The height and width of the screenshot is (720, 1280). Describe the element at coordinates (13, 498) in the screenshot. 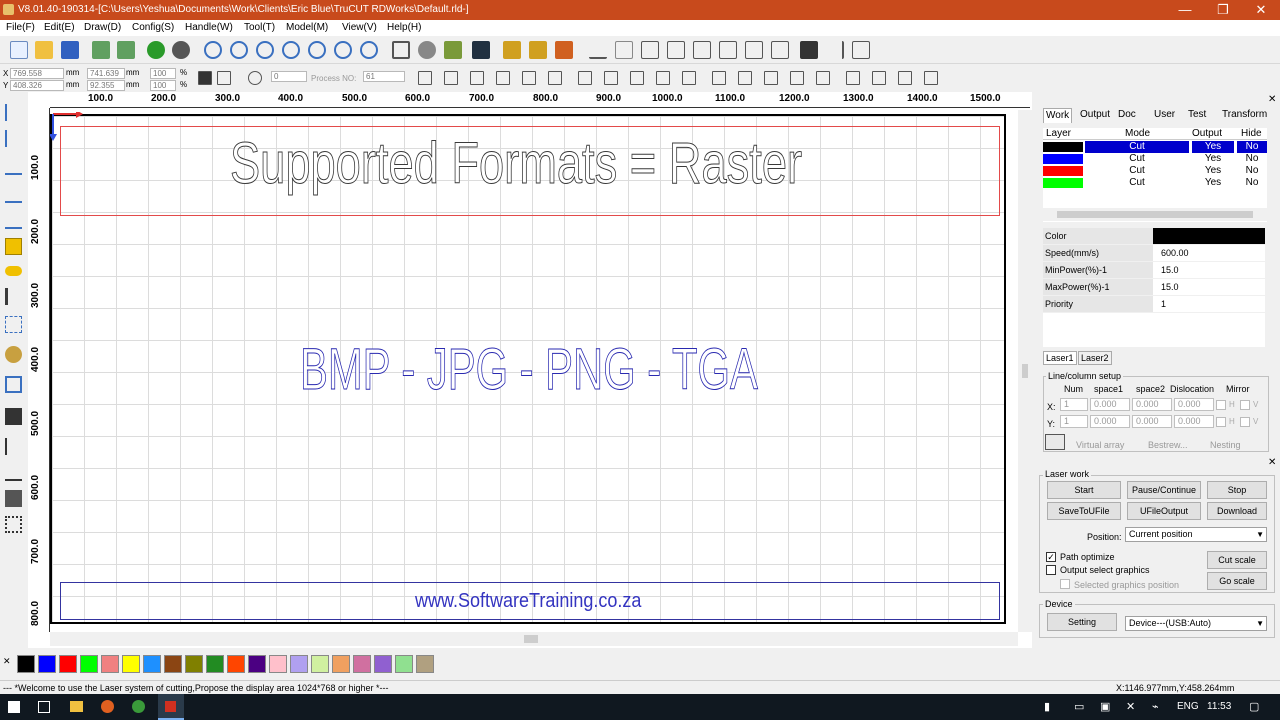

I see `array-tool-icon` at that location.